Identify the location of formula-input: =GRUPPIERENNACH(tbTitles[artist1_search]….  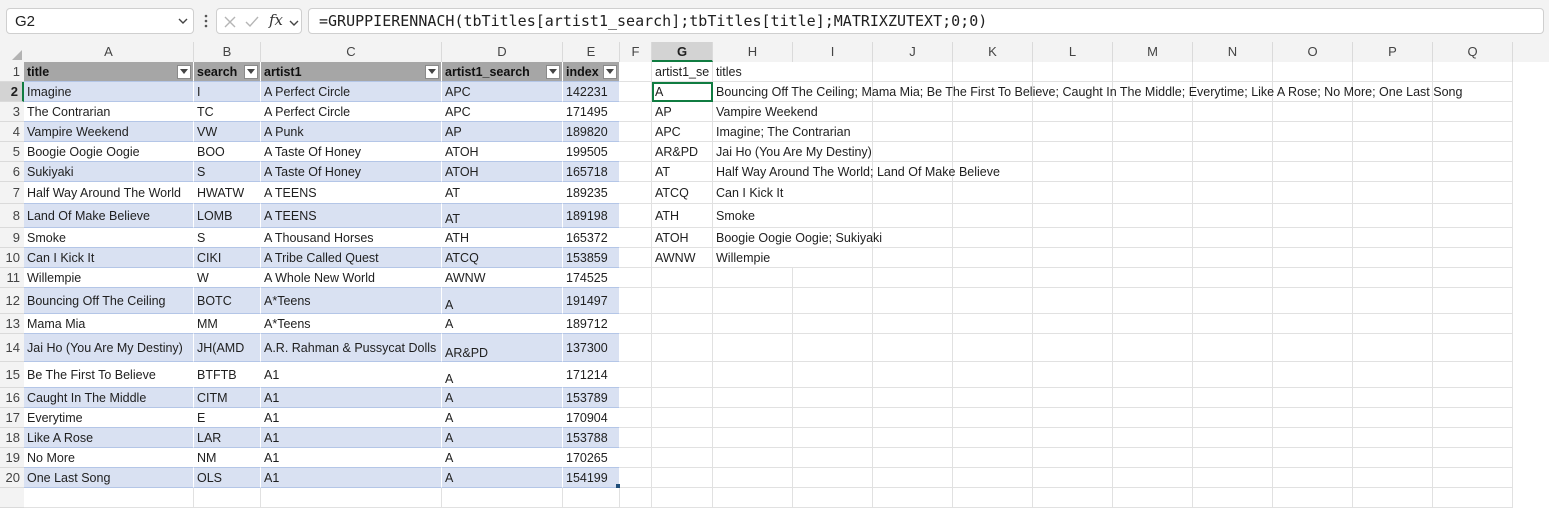
(926, 21).